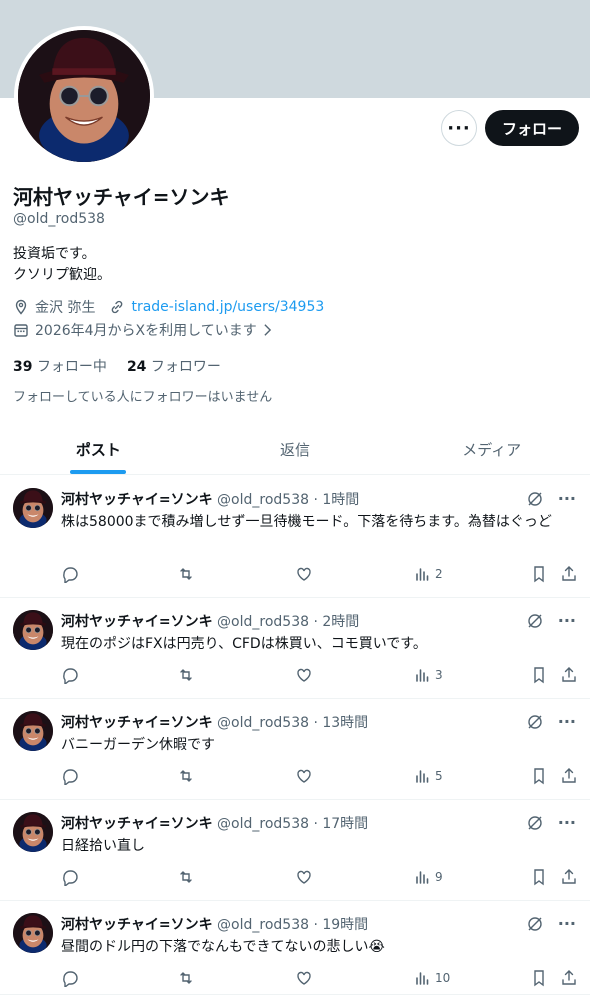 The height and width of the screenshot is (995, 590). I want to click on followers-link: 24 フォロワー, so click(174, 366).